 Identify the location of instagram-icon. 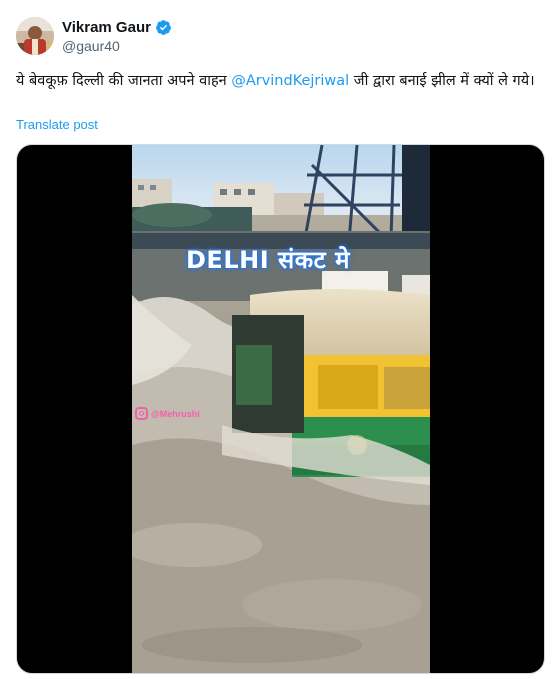
(141, 413).